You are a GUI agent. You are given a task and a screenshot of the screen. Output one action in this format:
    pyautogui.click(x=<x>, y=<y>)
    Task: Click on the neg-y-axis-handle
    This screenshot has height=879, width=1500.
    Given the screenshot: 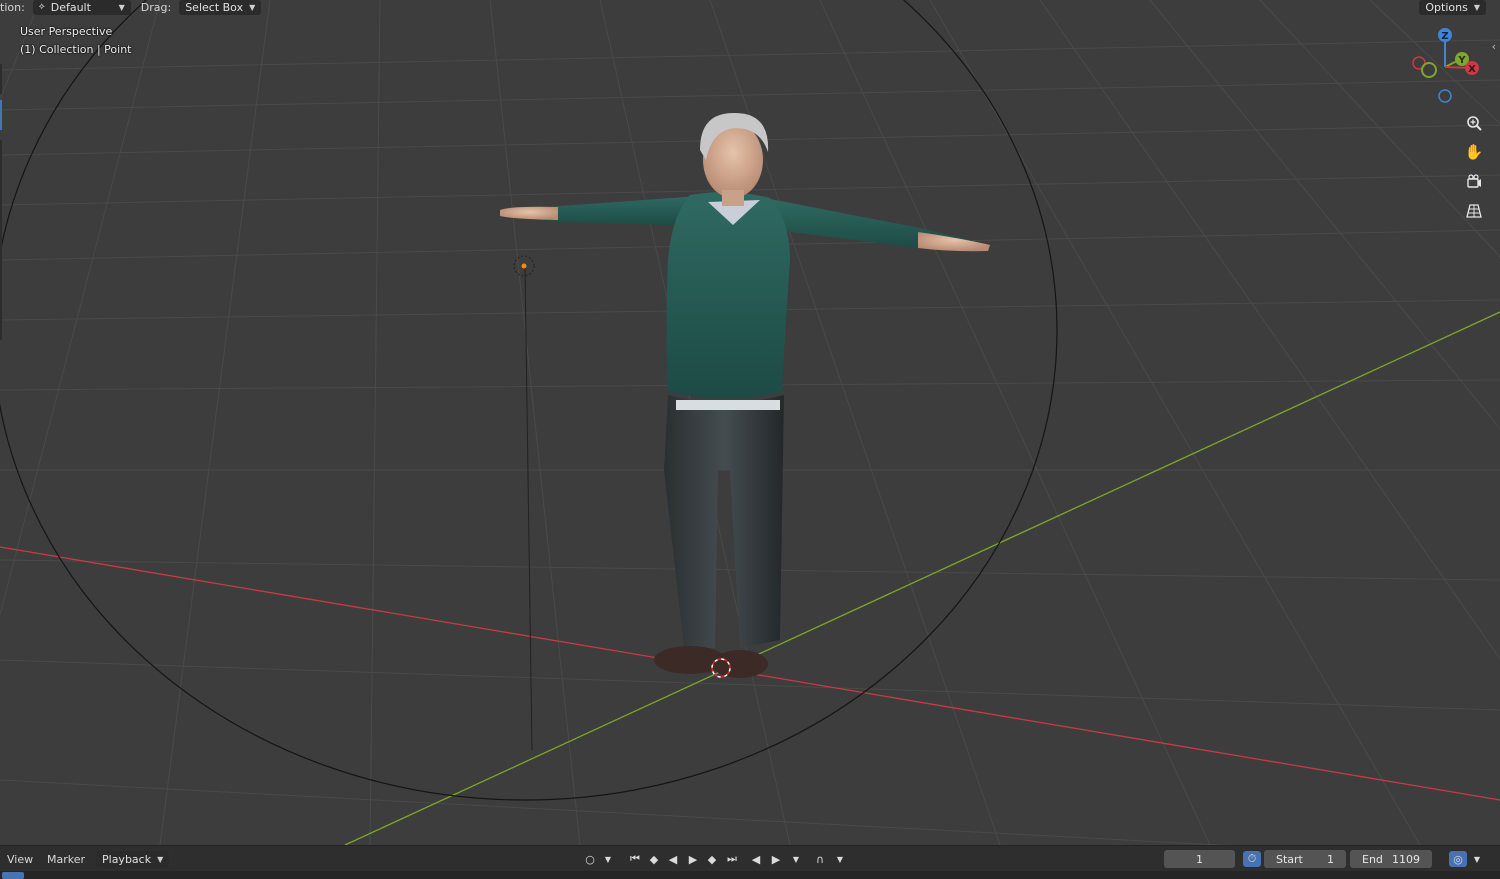 What is the action you would take?
    pyautogui.click(x=1429, y=70)
    